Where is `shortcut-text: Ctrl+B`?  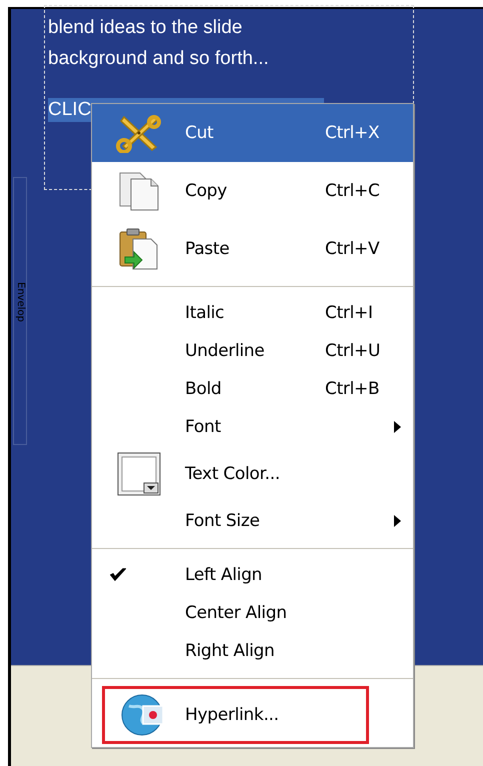
shortcut-text: Ctrl+B is located at coordinates (352, 389).